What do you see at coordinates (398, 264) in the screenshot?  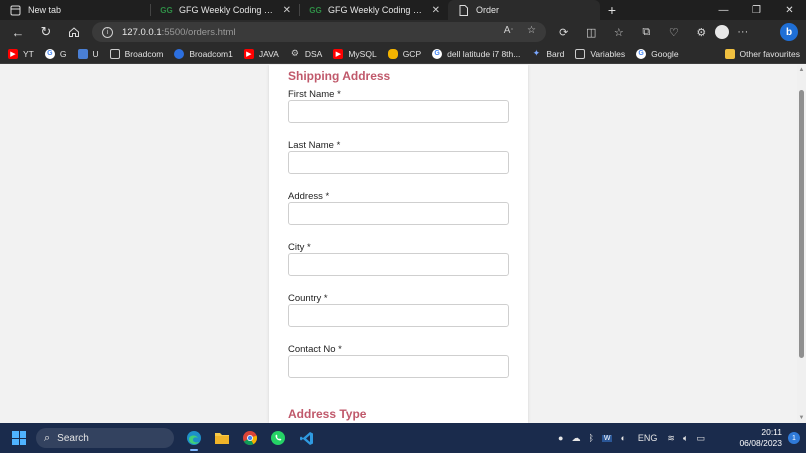 I see `city-input` at bounding box center [398, 264].